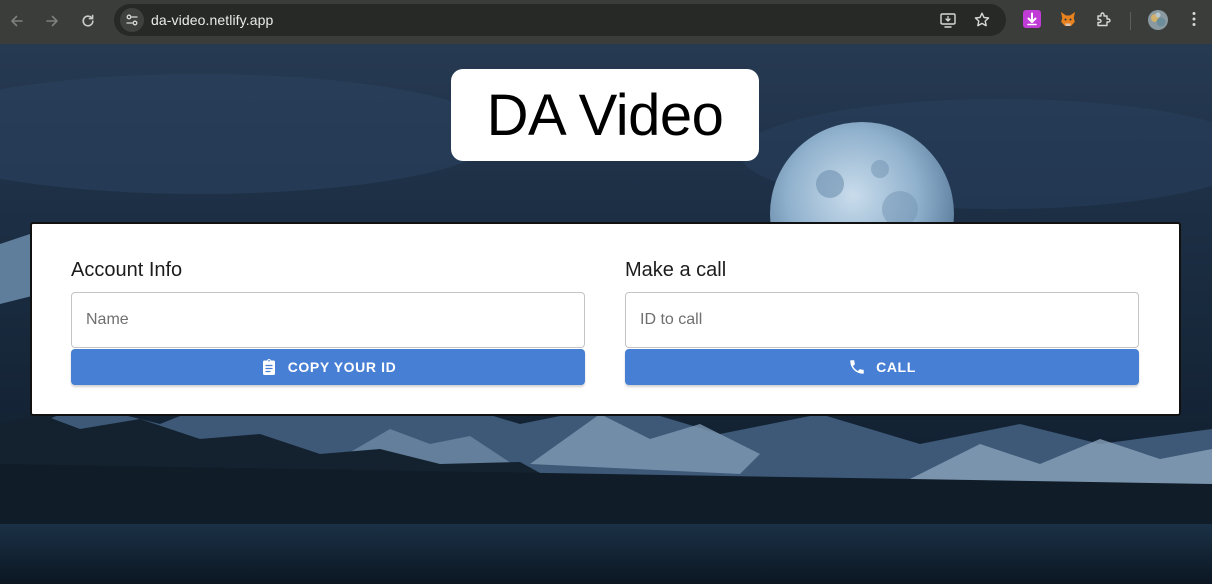 The height and width of the screenshot is (584, 1212). I want to click on name-field, so click(328, 320).